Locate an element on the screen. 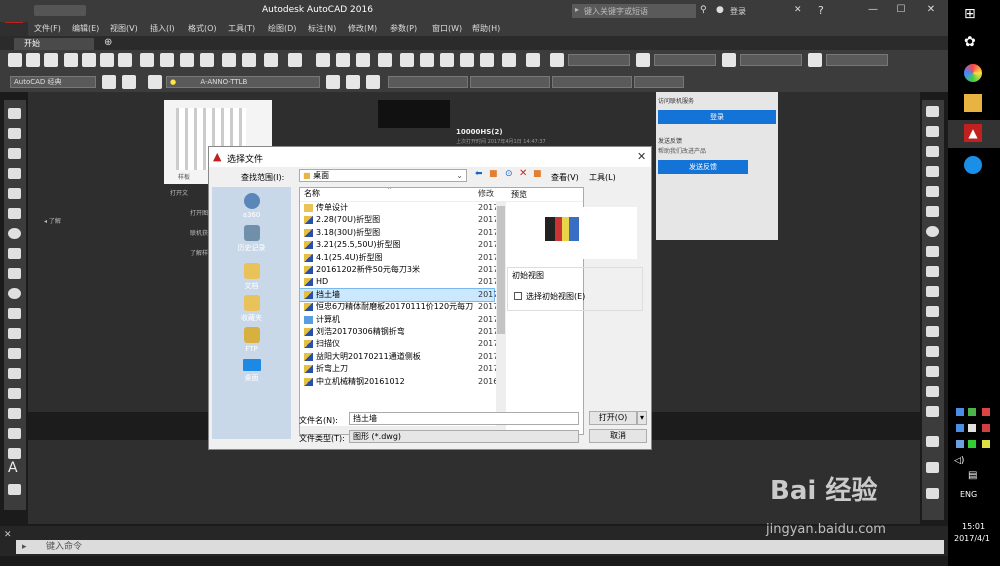  ellipse-icon is located at coordinates (14, 293).